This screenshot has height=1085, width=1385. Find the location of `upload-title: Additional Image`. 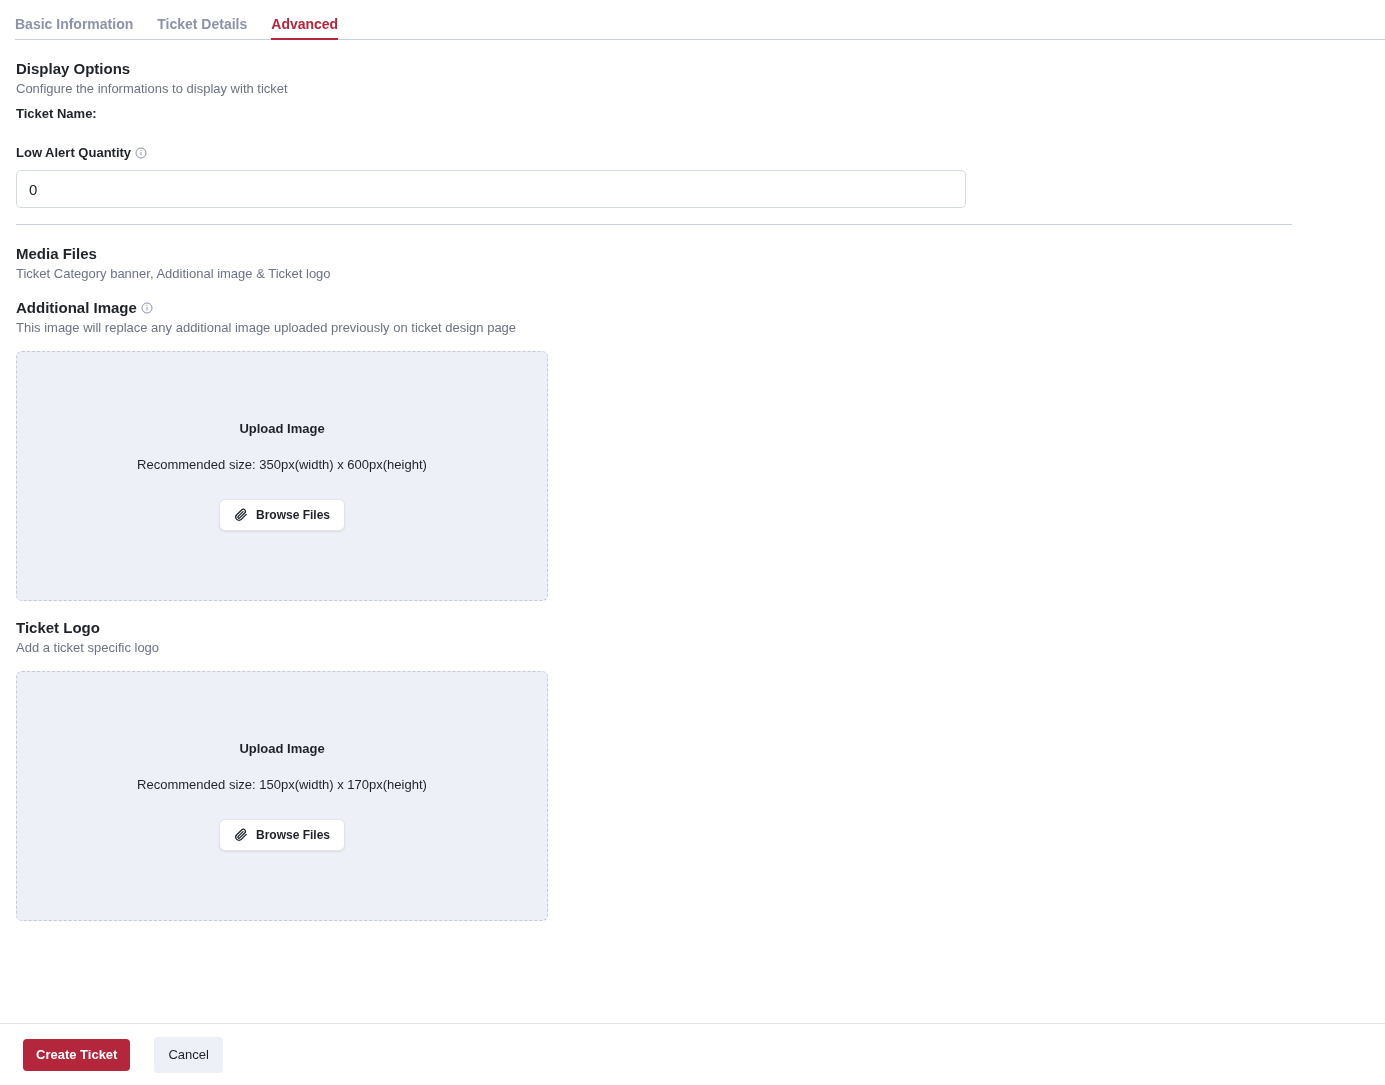

upload-title: Additional Image is located at coordinates (76, 307).